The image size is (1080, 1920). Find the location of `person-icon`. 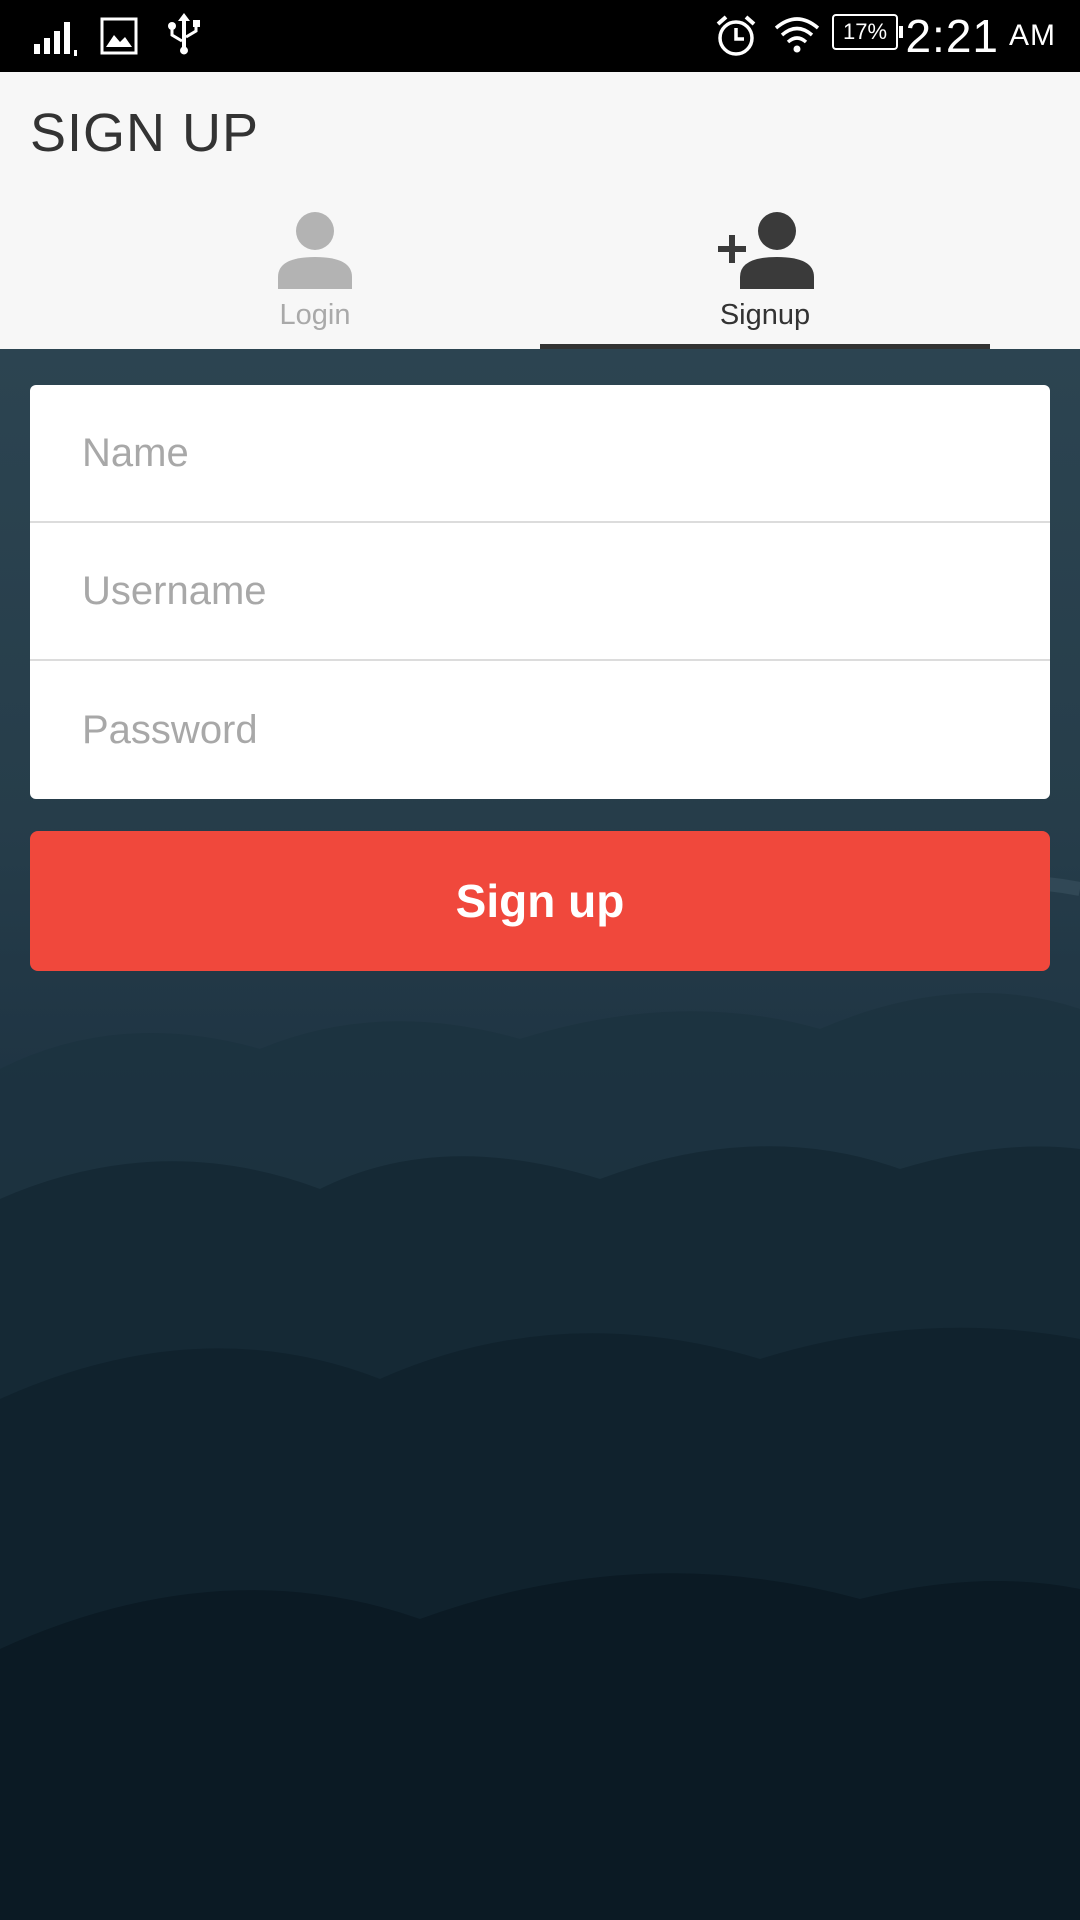

person-icon is located at coordinates (315, 251).